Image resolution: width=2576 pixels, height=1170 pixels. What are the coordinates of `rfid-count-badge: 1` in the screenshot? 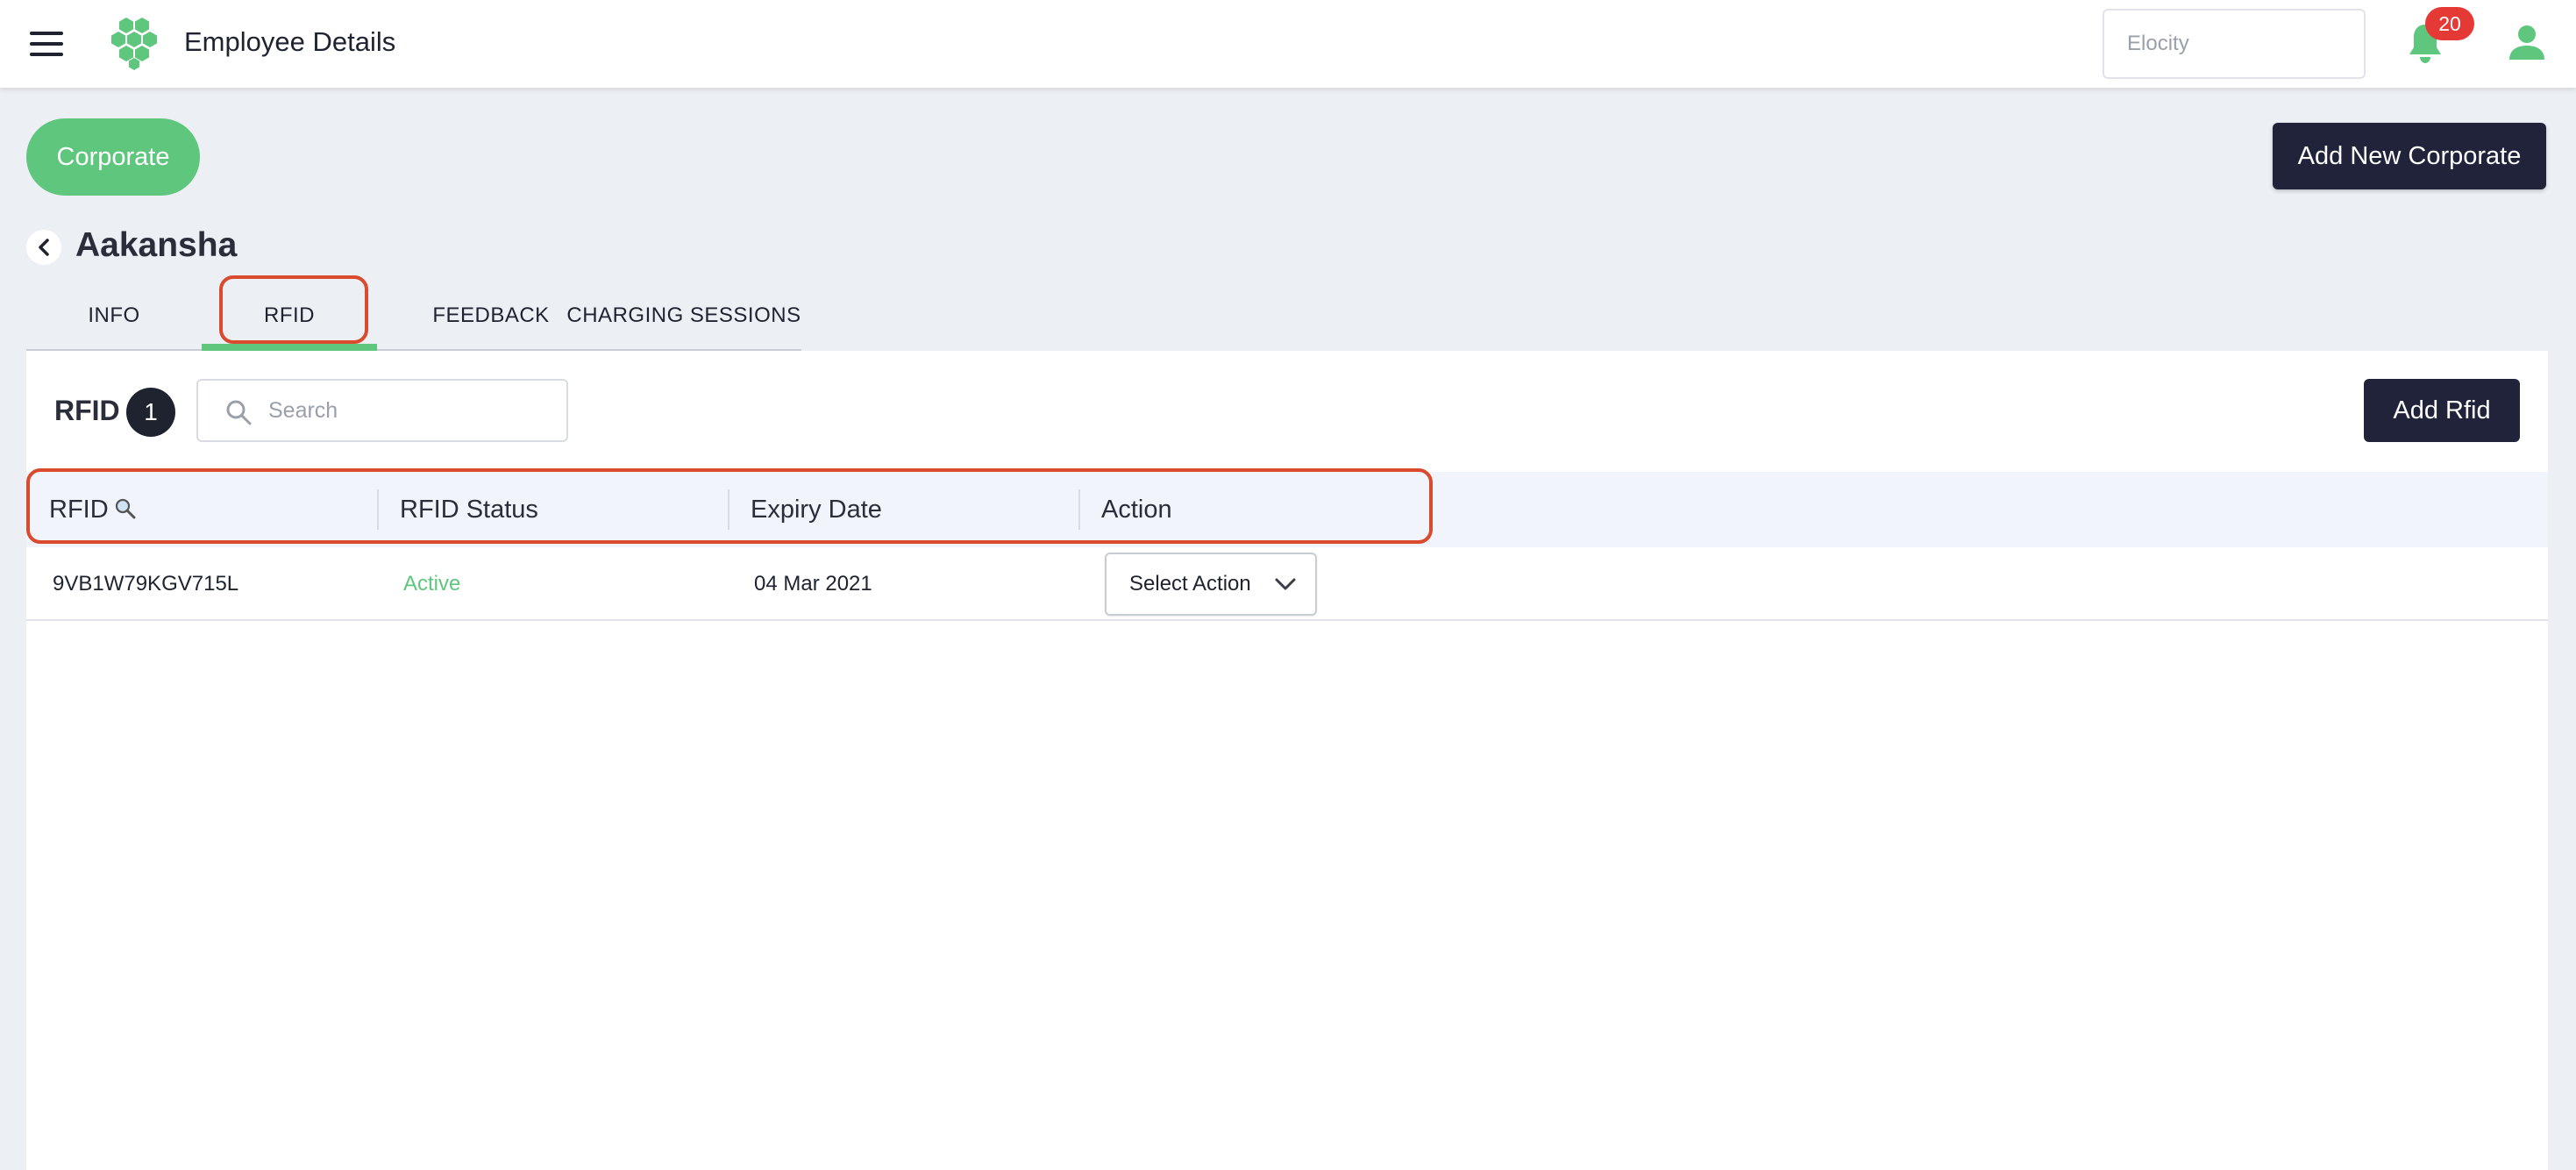 It's located at (150, 412).